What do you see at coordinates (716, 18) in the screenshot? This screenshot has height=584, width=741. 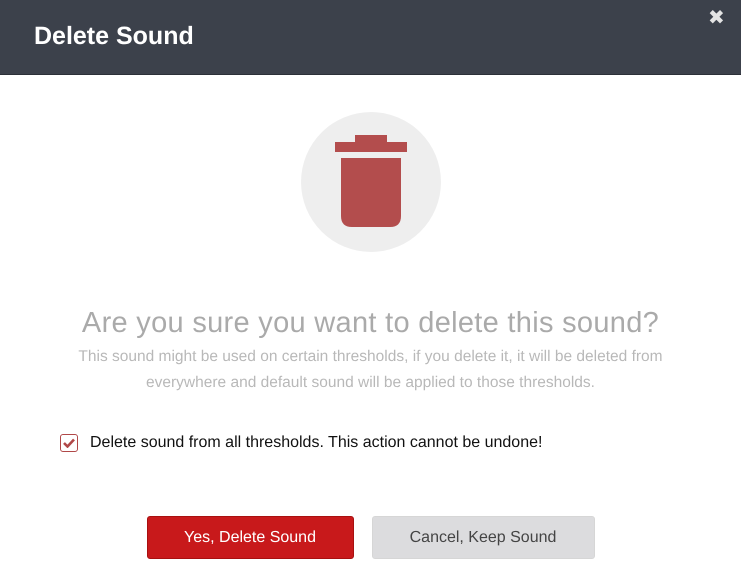 I see `close-button: ✖` at bounding box center [716, 18].